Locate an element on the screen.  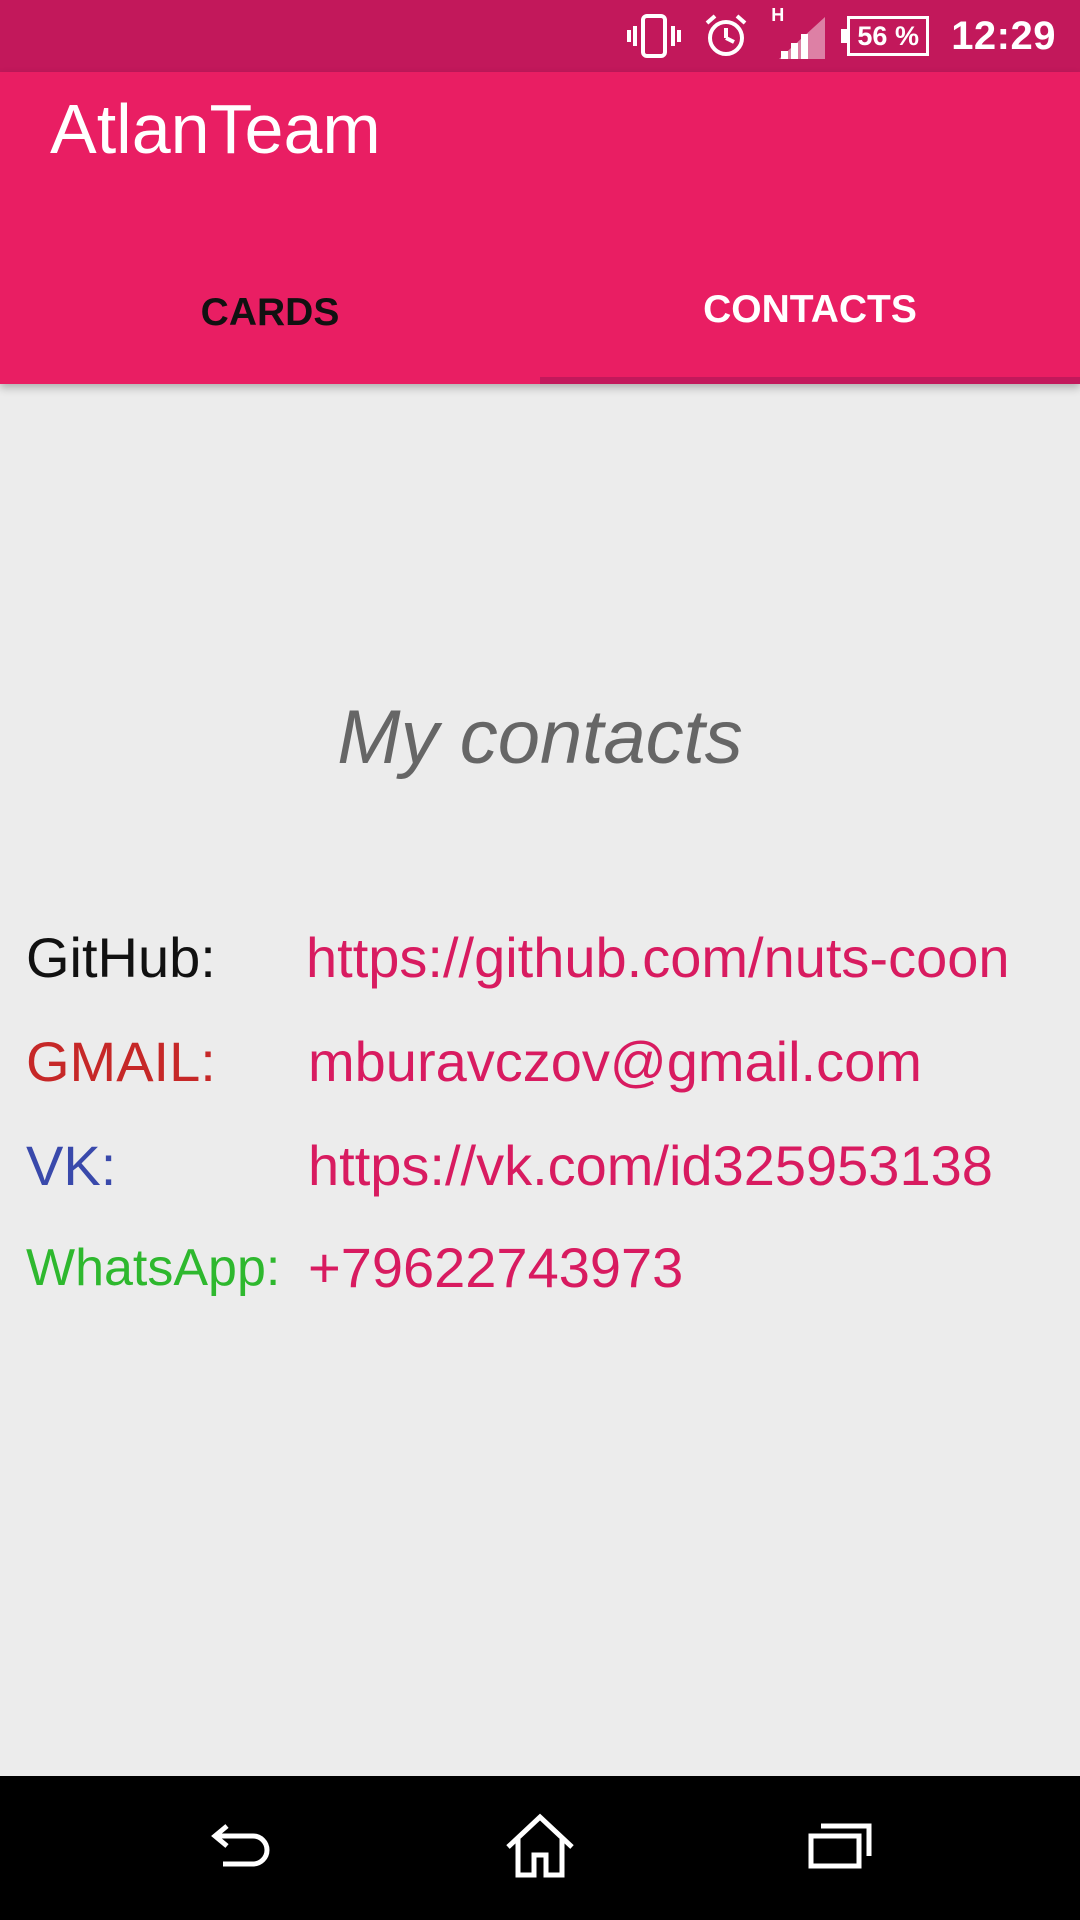
app-title: AtlanTeam is located at coordinates (215, 129).